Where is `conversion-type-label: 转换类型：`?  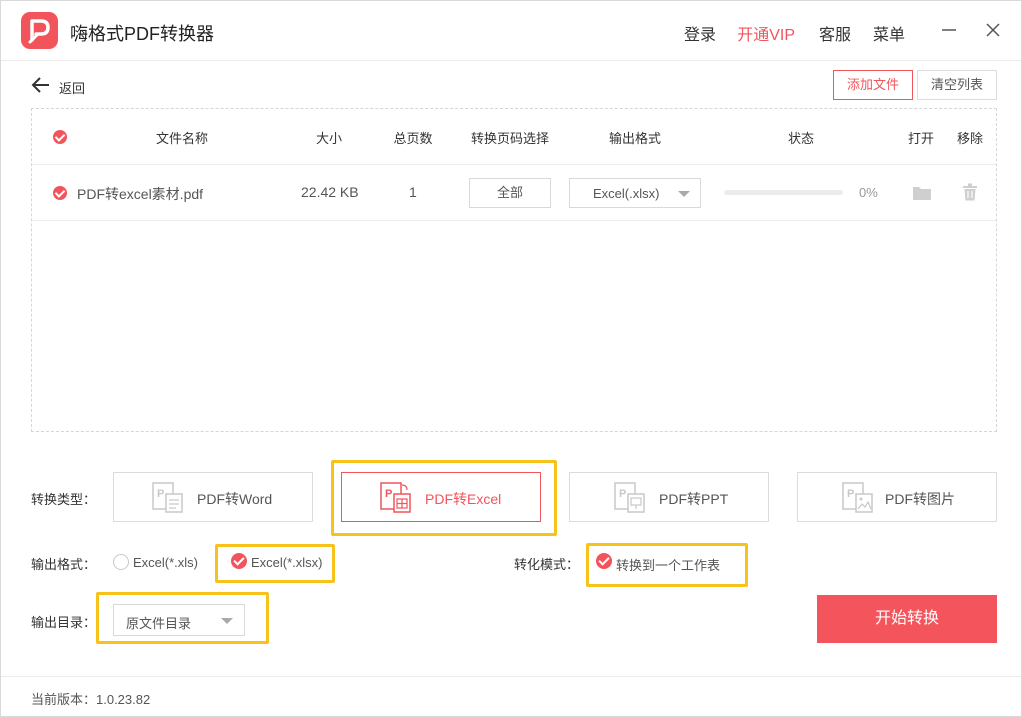
conversion-type-label: 转换类型： is located at coordinates (64, 499).